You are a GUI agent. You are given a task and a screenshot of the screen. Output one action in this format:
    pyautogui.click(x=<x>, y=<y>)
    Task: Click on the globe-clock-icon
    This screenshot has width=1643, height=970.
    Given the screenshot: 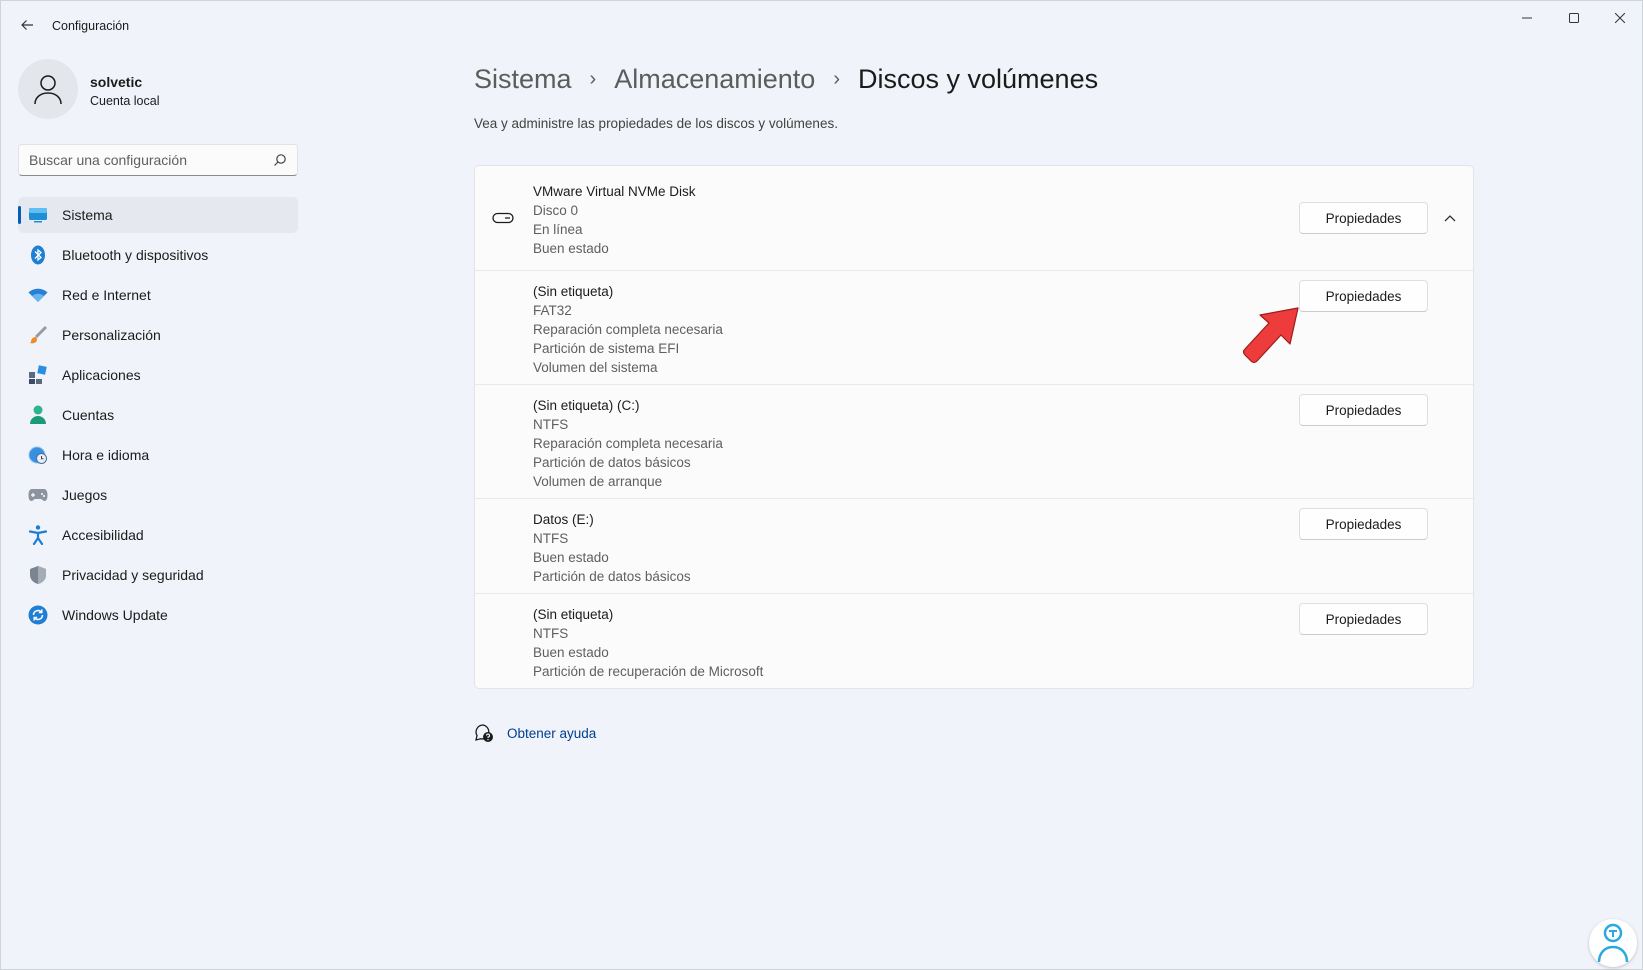 What is the action you would take?
    pyautogui.click(x=38, y=455)
    